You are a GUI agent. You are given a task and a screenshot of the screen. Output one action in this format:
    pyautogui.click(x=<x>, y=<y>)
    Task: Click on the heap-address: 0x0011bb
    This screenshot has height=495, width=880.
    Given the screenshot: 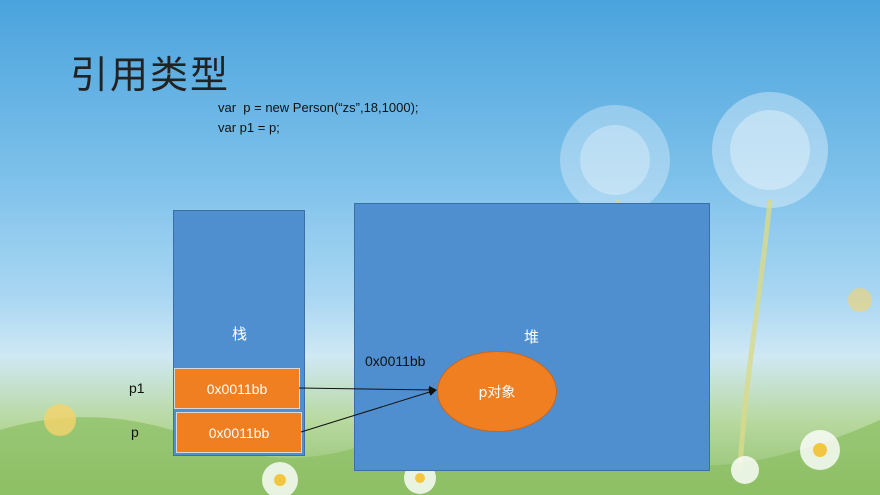 What is the action you would take?
    pyautogui.click(x=395, y=361)
    